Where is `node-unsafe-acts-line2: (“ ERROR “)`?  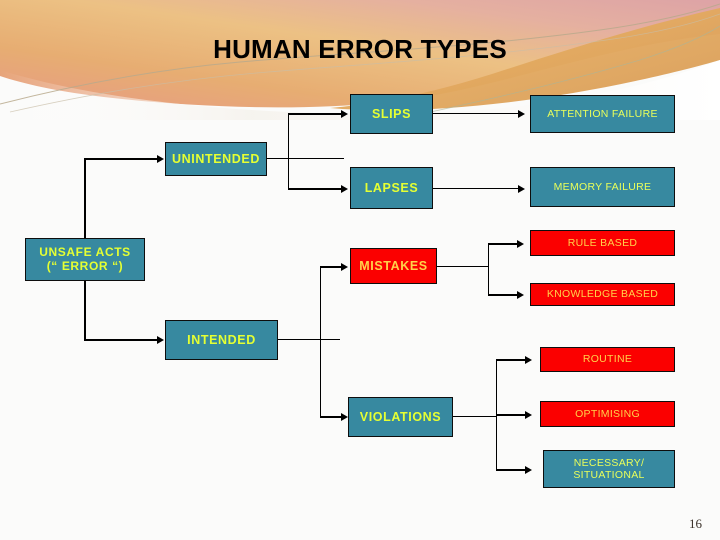
node-unsafe-acts-line2: (“ ERROR “) is located at coordinates (85, 265).